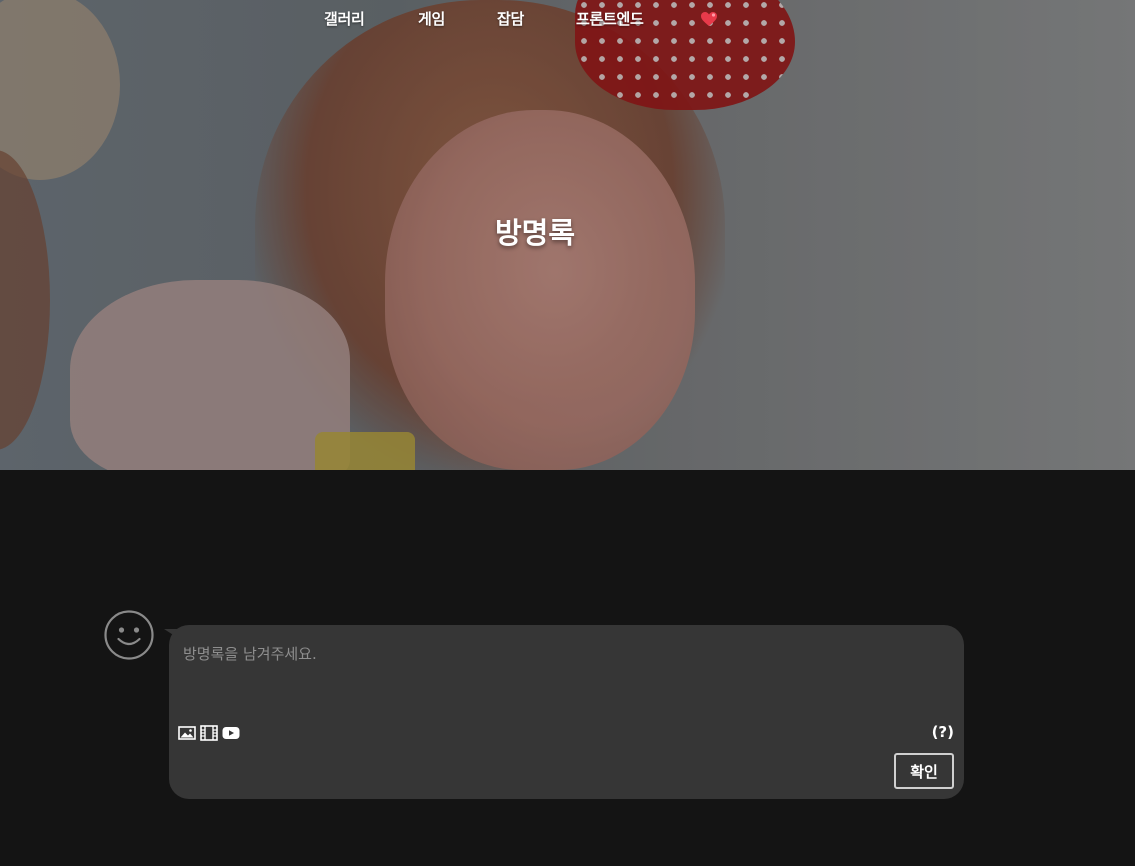 Image resolution: width=1135 pixels, height=866 pixels. I want to click on guestbook-form: (?) 확인, so click(566, 712).